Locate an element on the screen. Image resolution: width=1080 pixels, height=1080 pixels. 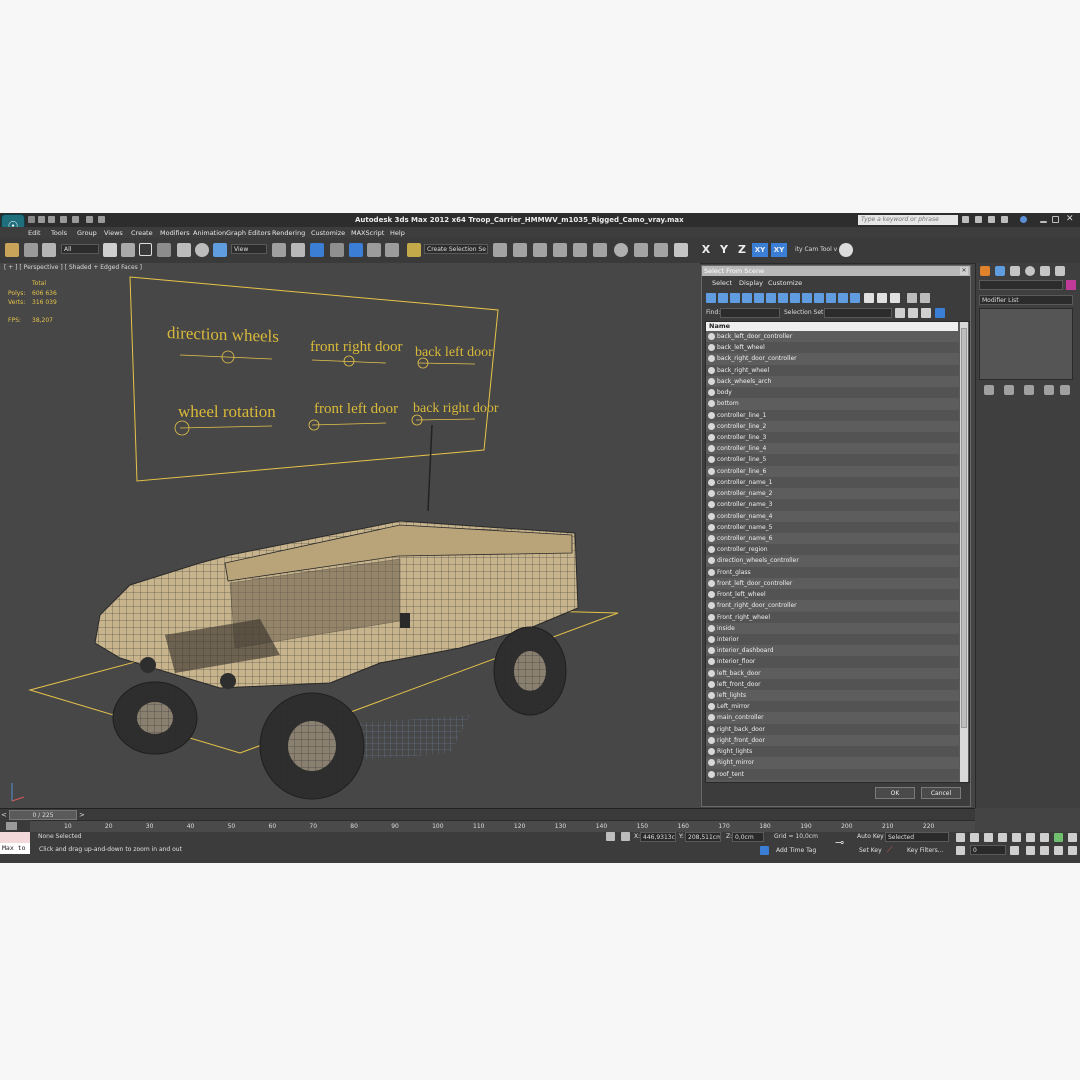
filter-helpers-icon is located at coordinates (759, 298).